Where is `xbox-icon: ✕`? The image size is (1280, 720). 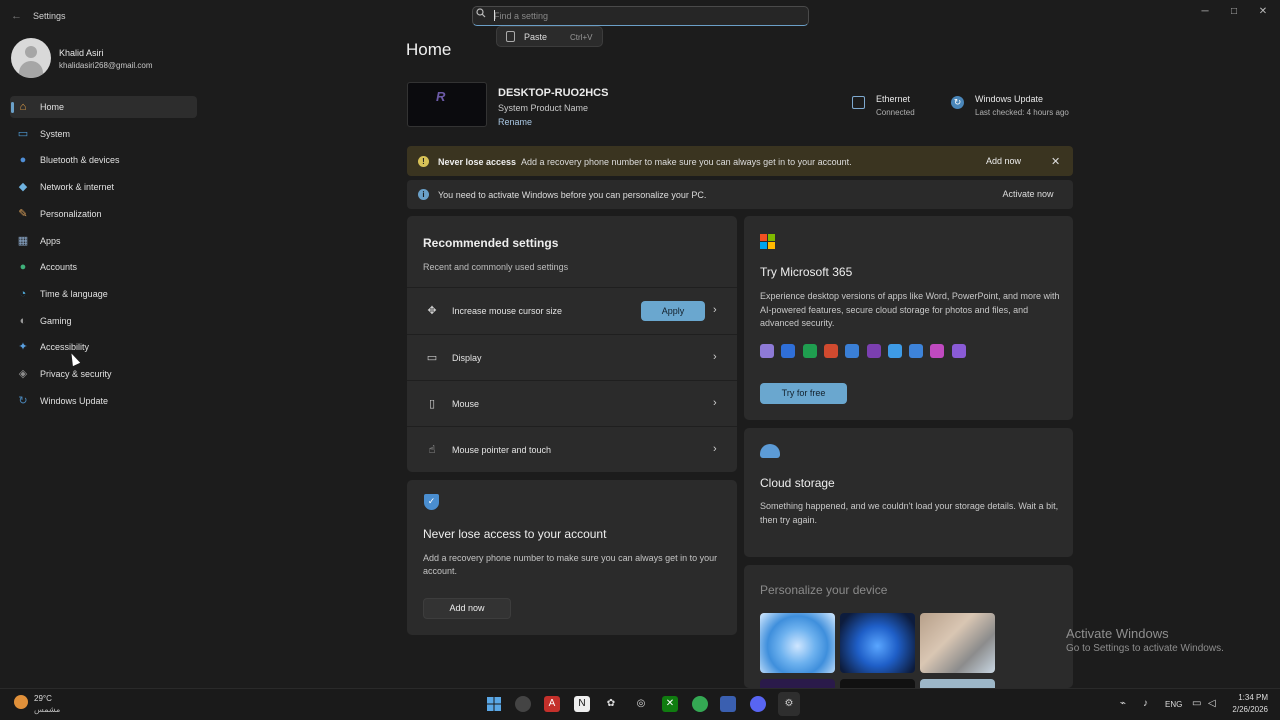
xbox-icon: ✕ is located at coordinates (670, 704).